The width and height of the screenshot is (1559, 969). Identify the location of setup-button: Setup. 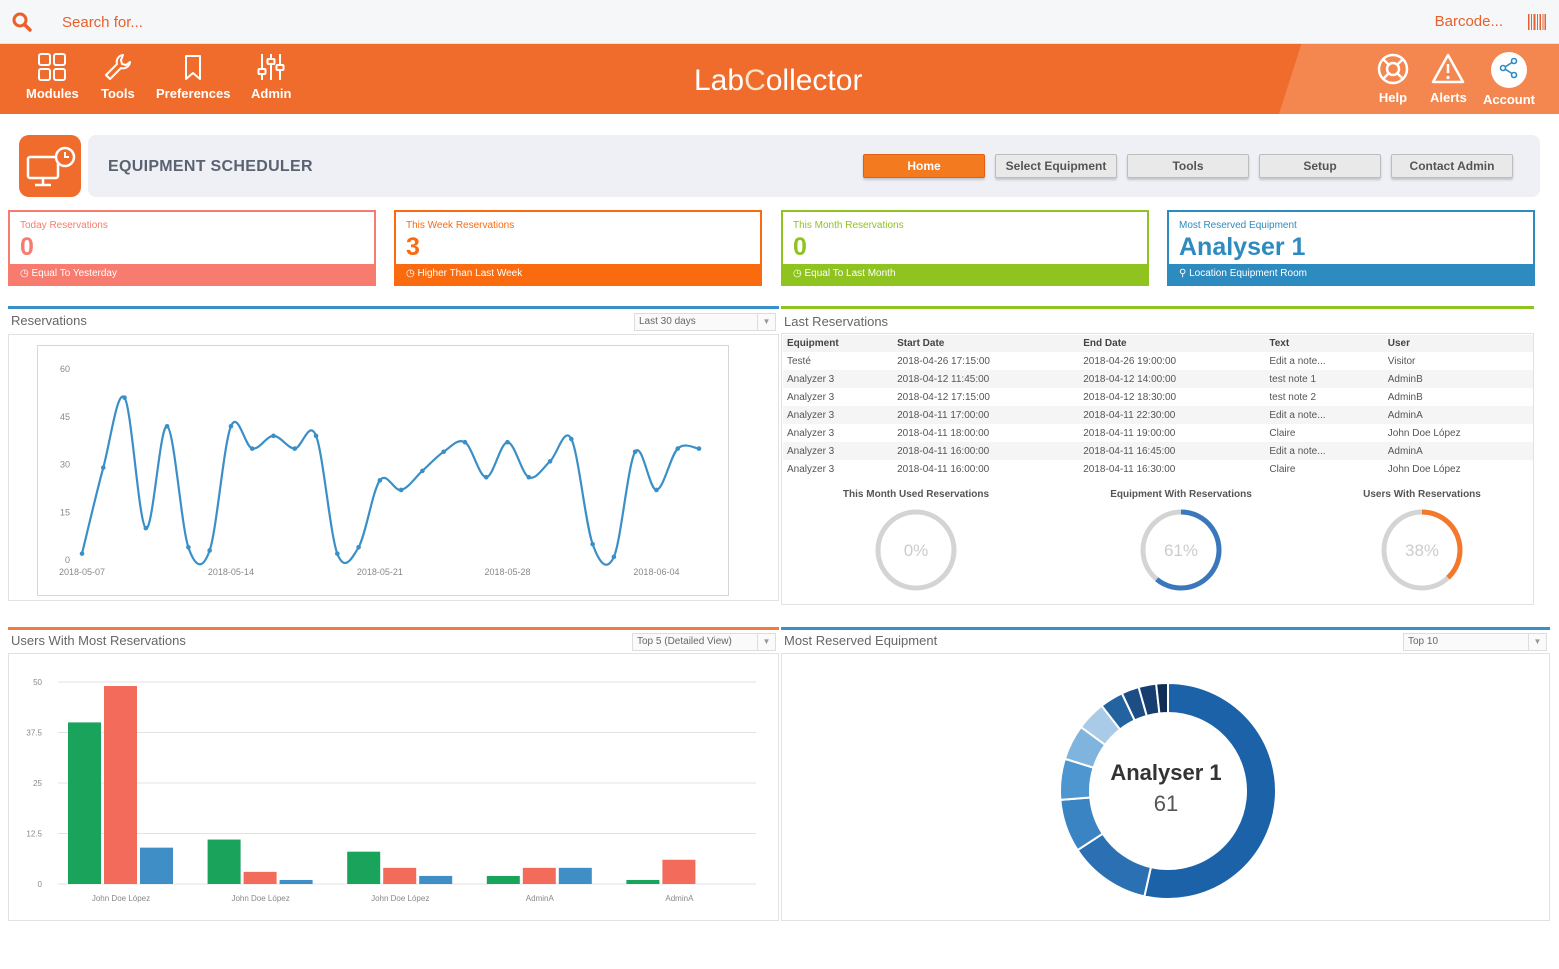
(1320, 166).